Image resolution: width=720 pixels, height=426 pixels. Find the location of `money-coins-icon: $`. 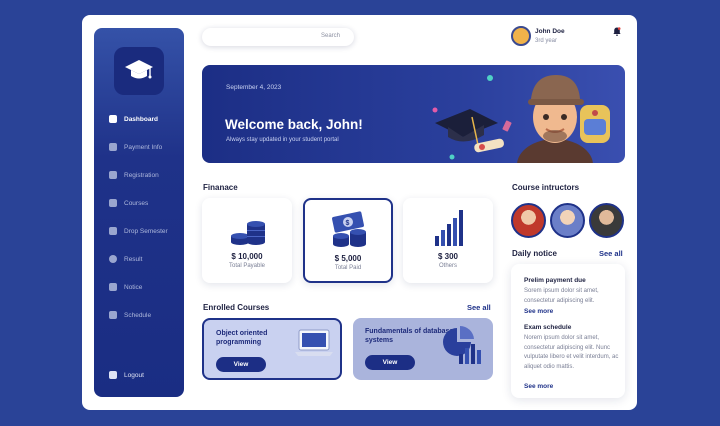

money-coins-icon: $ is located at coordinates (349, 229).